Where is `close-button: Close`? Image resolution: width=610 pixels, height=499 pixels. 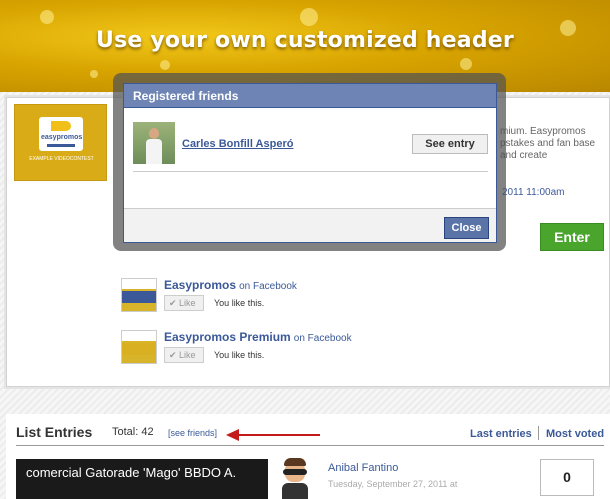
close-button: Close is located at coordinates (466, 228).